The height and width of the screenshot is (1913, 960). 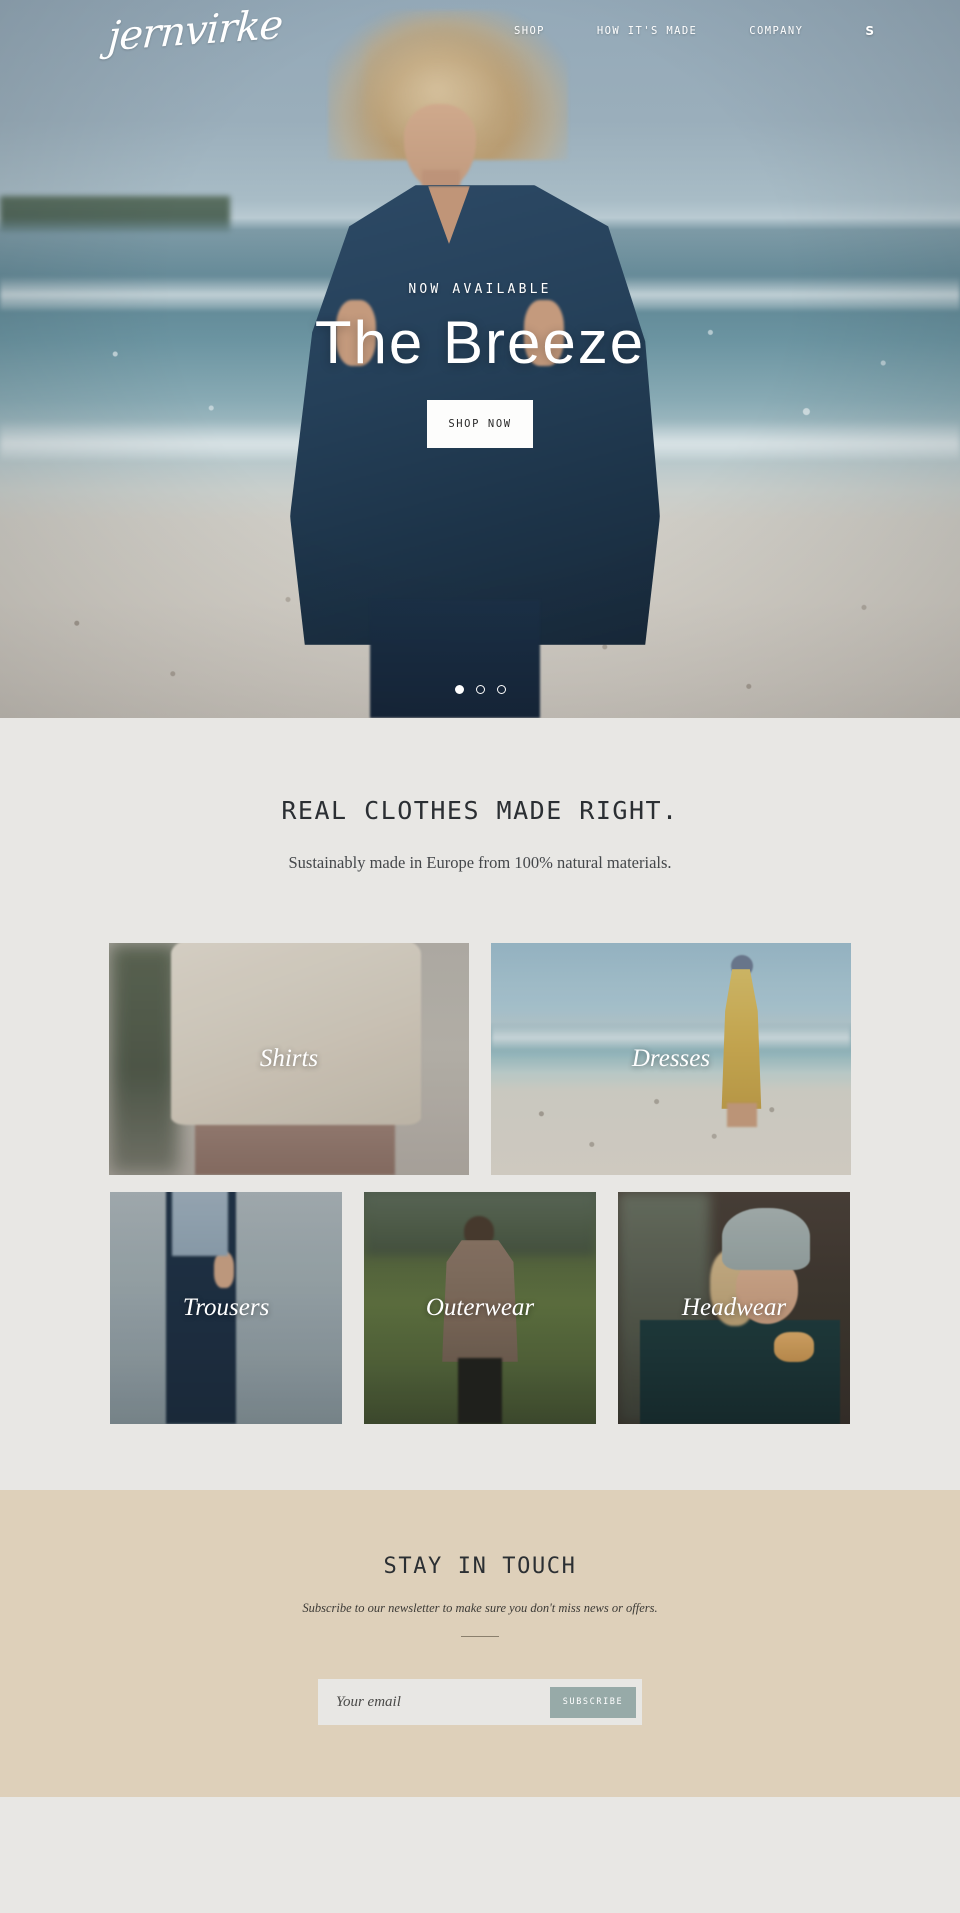 What do you see at coordinates (647, 31) in the screenshot?
I see `nav-item-how-its-made: HOW IT'S MADE` at bounding box center [647, 31].